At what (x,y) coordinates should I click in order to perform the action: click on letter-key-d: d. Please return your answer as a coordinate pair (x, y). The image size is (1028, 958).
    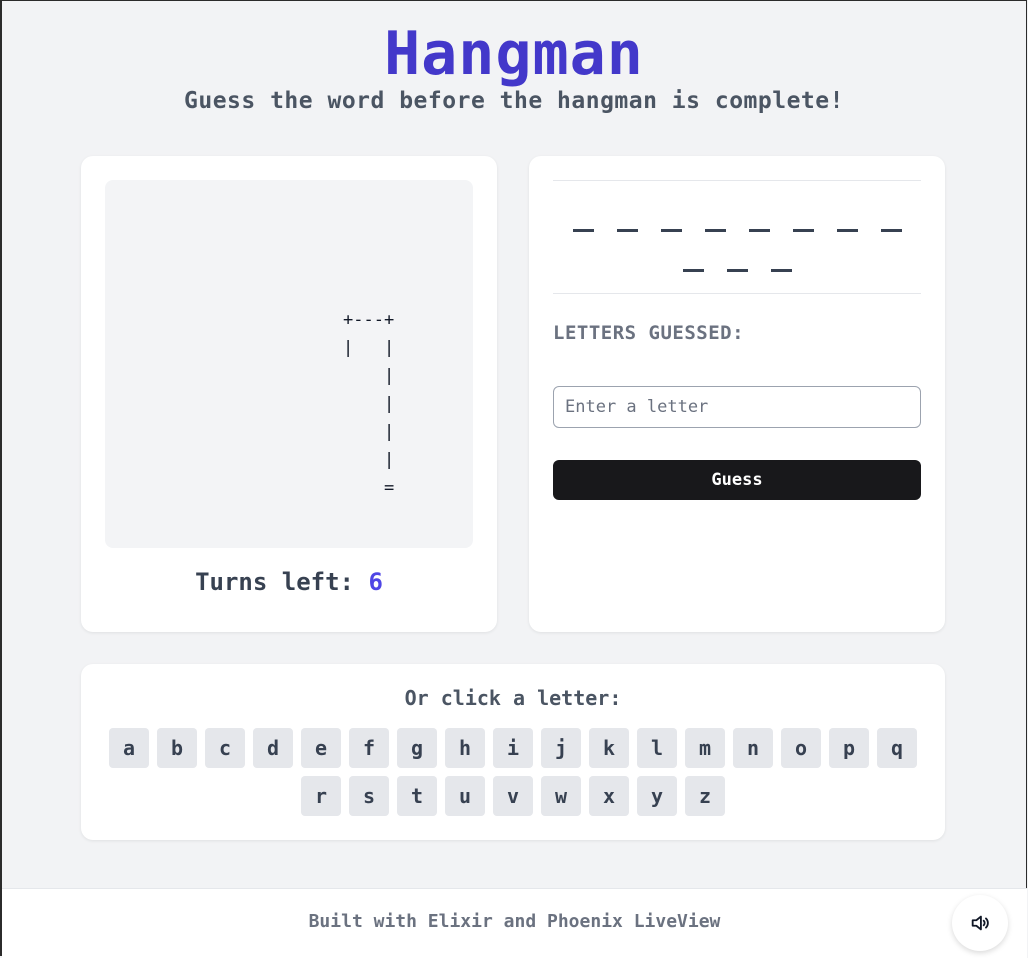
    Looking at the image, I should click on (273, 748).